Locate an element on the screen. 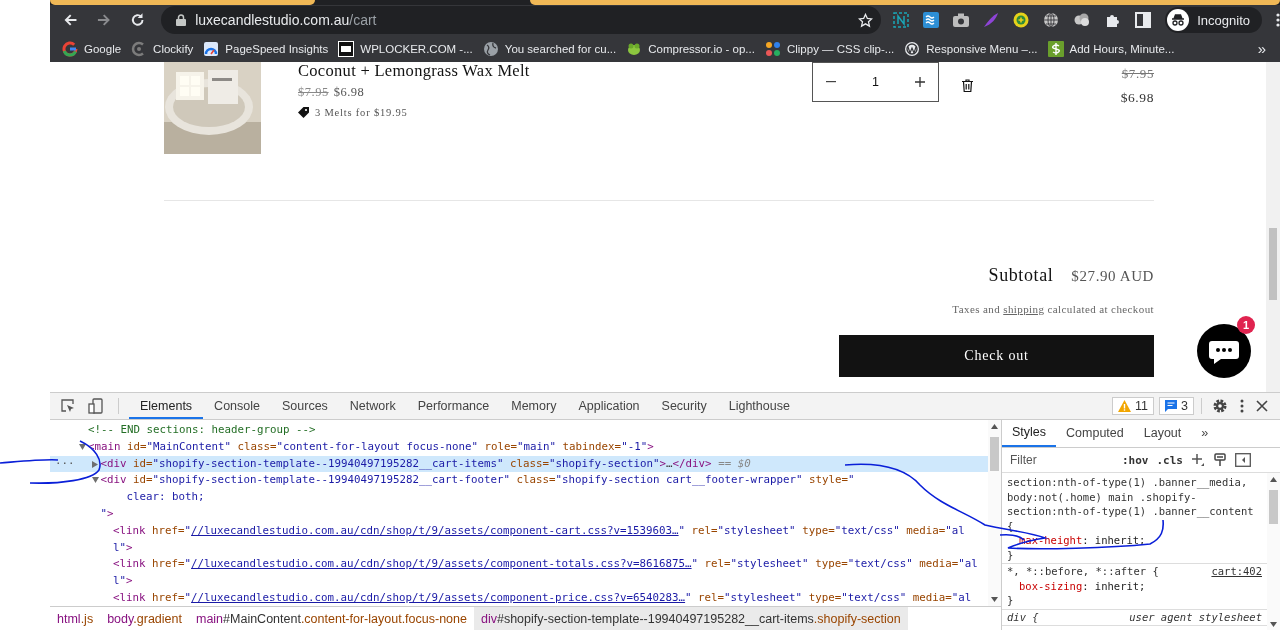 The width and height of the screenshot is (1280, 630). breadcrumb: body.gradient is located at coordinates (144, 618).